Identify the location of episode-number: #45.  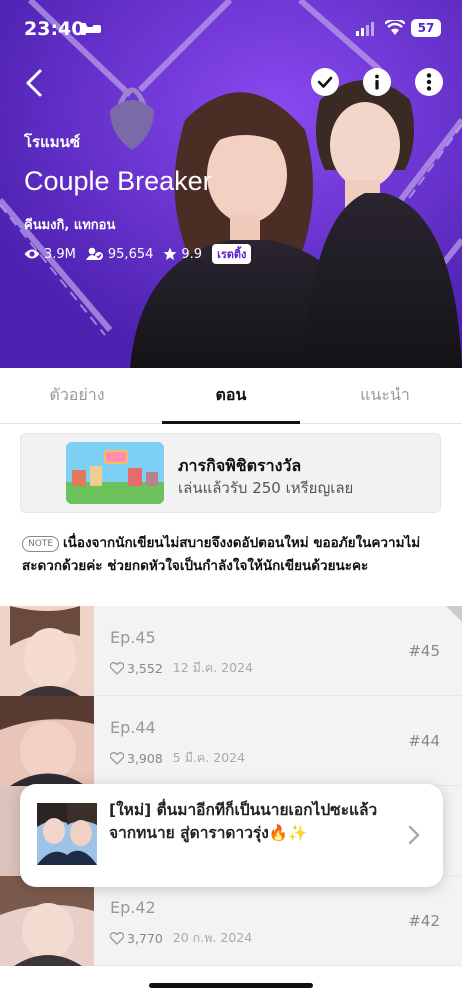
(424, 651).